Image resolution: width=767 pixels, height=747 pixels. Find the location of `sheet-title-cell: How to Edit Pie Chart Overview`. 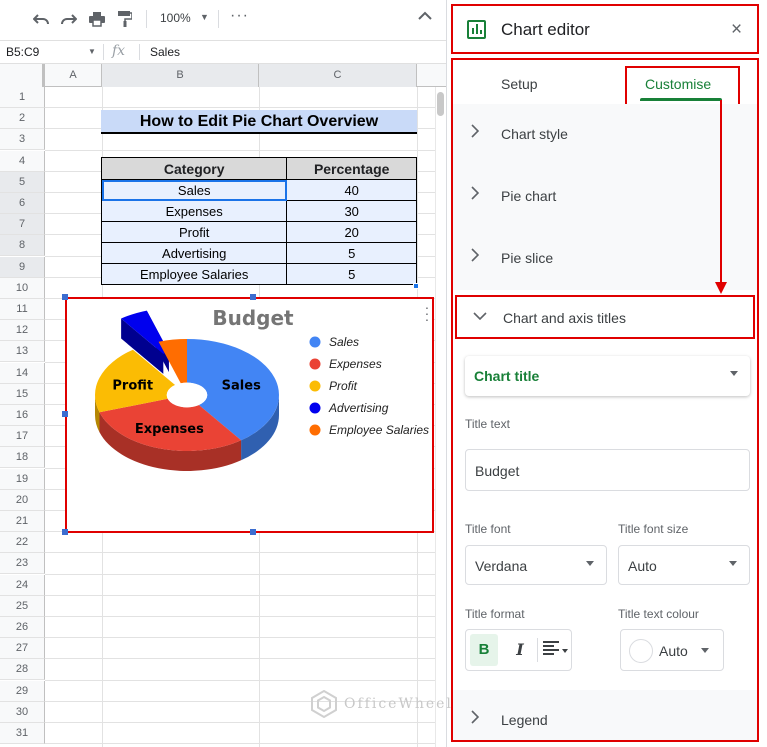

sheet-title-cell: How to Edit Pie Chart Overview is located at coordinates (259, 122).